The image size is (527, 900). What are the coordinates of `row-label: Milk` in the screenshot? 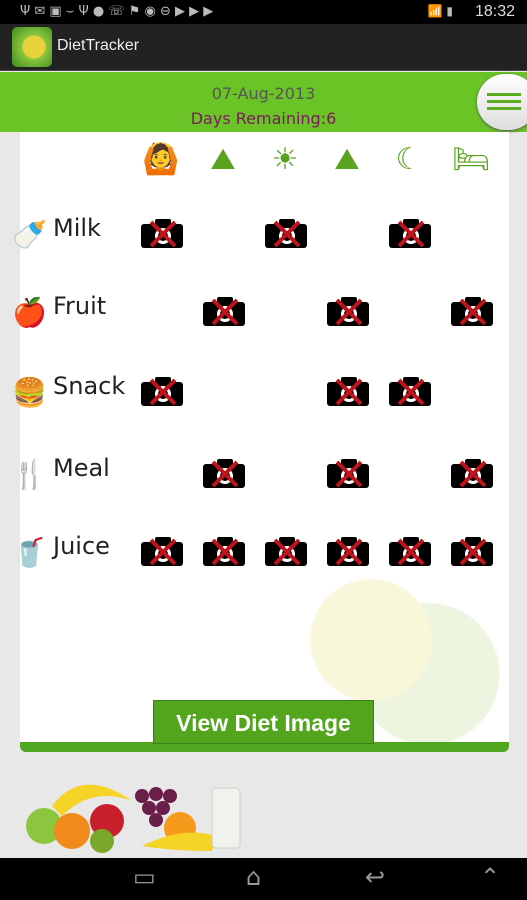 It's located at (77, 228).